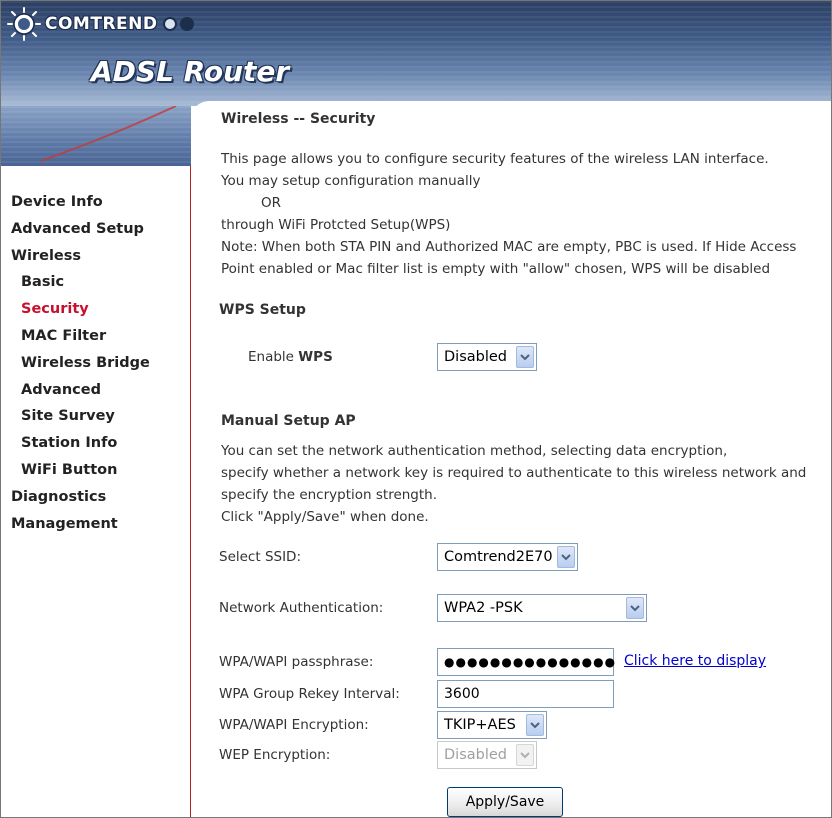 This screenshot has height=818, width=832. Describe the element at coordinates (108, 134) in the screenshot. I see `signal-swoosh-icon` at that location.